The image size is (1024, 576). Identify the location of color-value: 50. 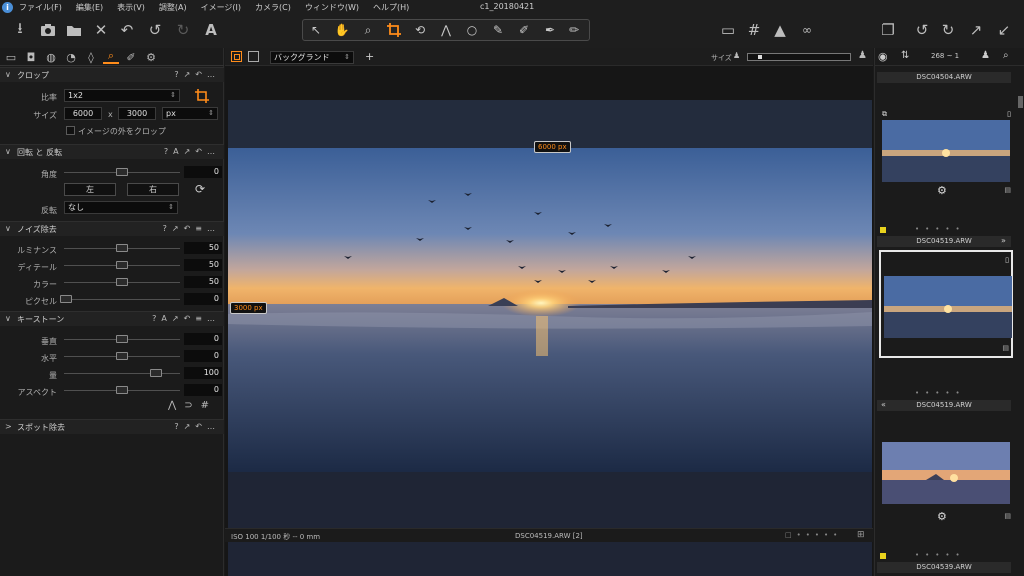
(203, 282).